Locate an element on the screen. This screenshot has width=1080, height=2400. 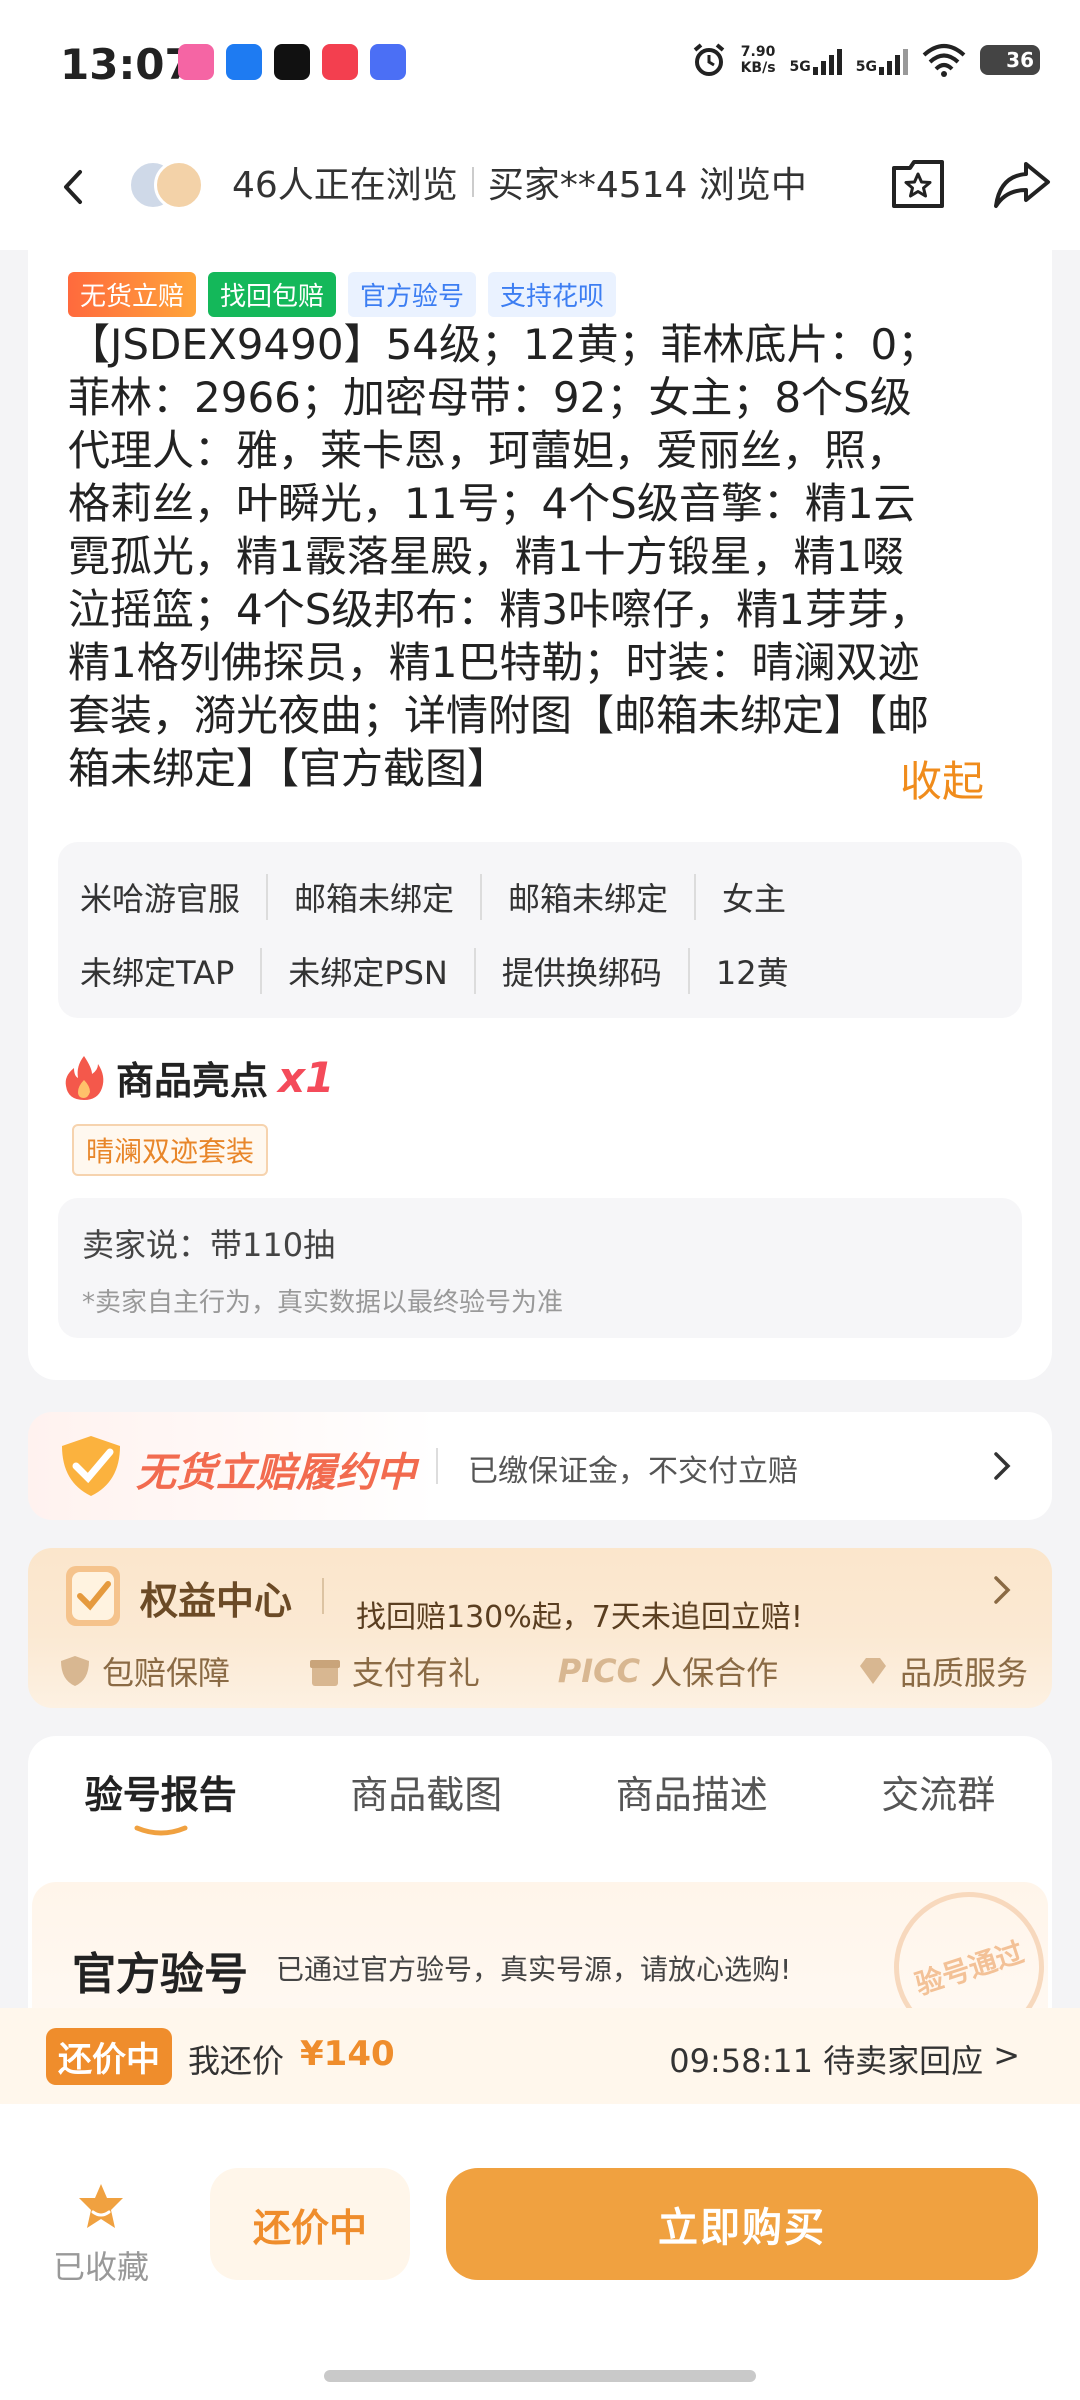
net-speed: 7.90 KB/s is located at coordinates (758, 60).